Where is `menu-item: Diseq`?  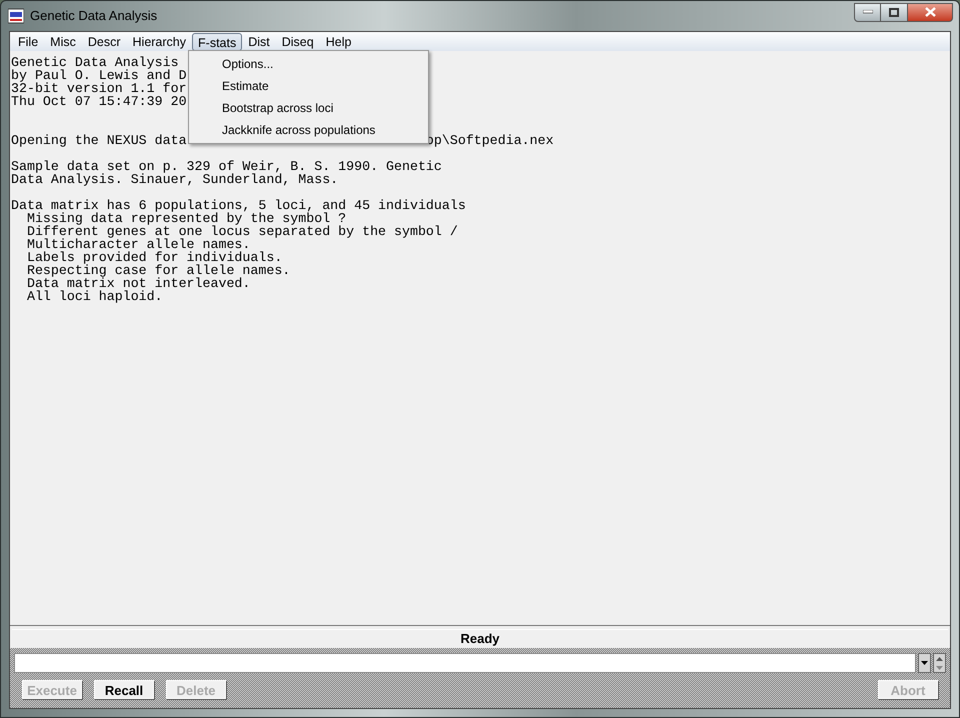
menu-item: Diseq is located at coordinates (298, 41).